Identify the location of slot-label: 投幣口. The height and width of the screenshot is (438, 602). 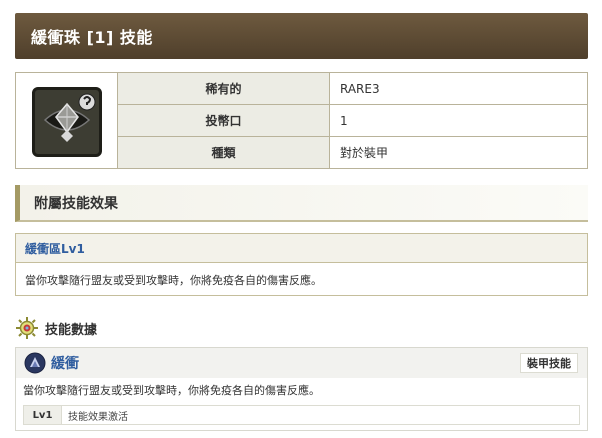
(223, 120).